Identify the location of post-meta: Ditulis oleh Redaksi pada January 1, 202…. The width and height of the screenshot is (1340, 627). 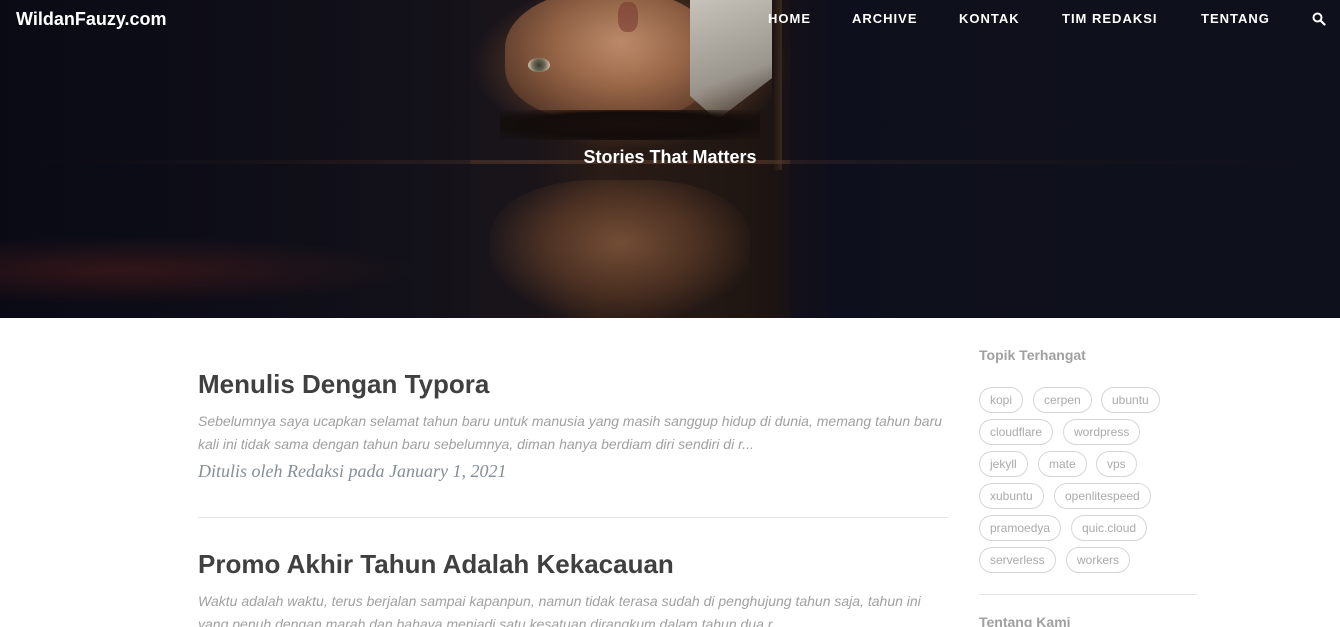
(352, 471).